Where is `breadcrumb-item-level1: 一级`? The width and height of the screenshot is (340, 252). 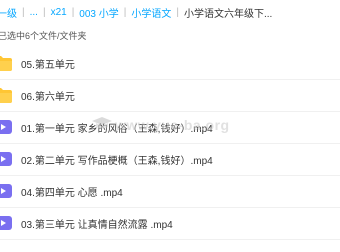
breadcrumb-item-level1: 一级 is located at coordinates (8, 12).